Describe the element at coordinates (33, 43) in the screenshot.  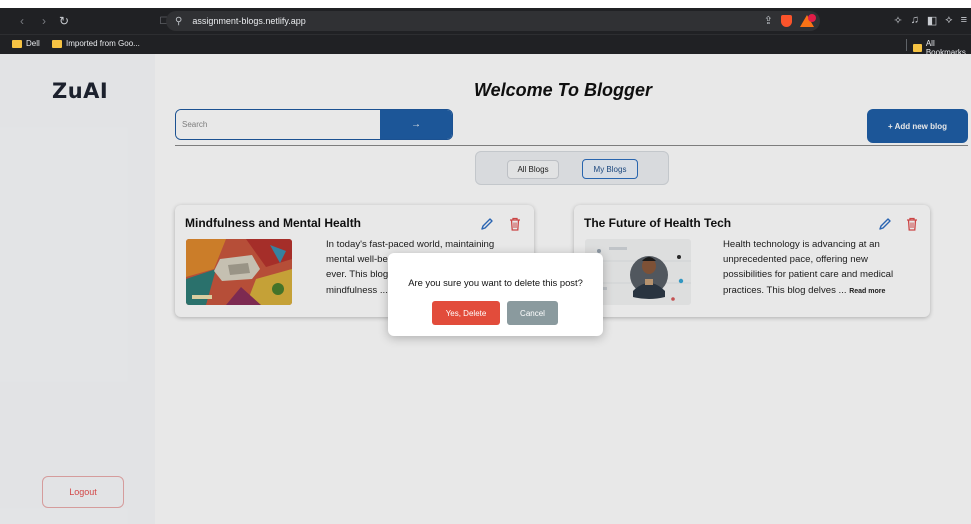
I see `bookmark-label: Dell` at that location.